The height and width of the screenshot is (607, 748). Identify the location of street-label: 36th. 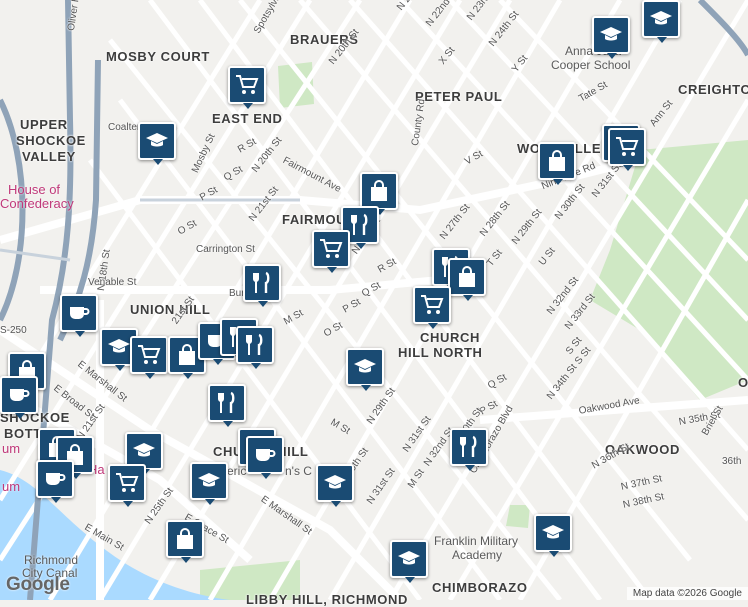
(732, 461).